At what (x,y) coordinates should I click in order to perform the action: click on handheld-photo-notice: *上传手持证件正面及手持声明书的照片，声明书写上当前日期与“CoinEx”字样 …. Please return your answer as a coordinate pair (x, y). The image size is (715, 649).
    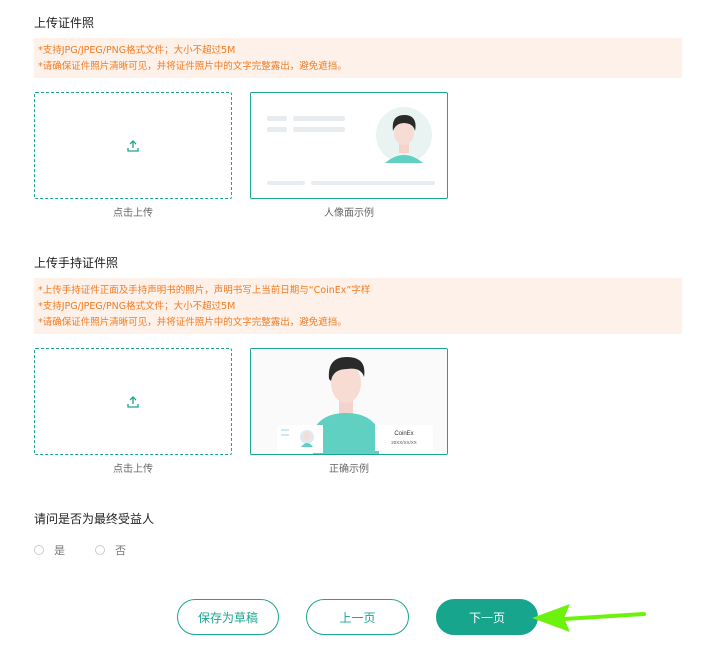
    Looking at the image, I should click on (358, 306).